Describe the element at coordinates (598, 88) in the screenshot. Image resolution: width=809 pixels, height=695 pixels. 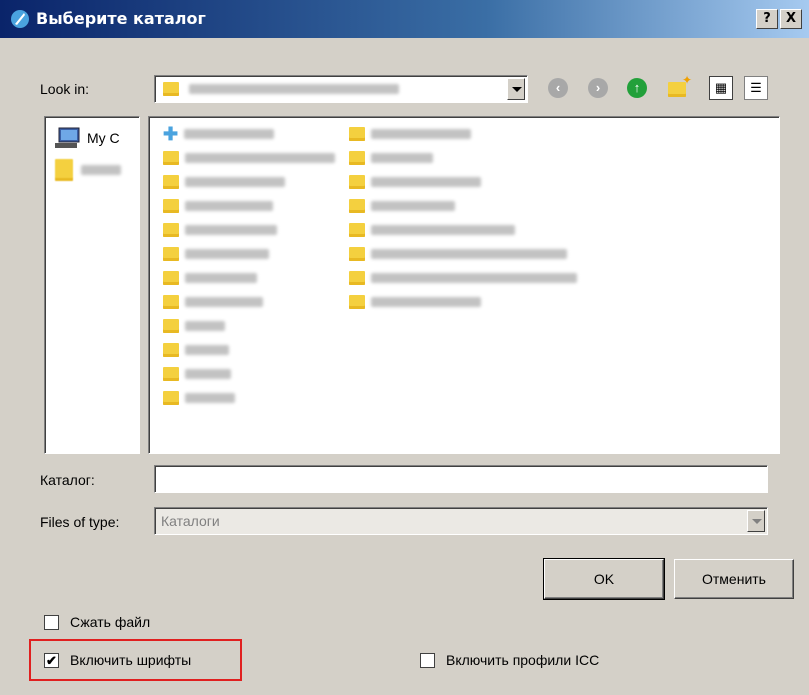
I see `forward-arrow-icon: ›` at that location.